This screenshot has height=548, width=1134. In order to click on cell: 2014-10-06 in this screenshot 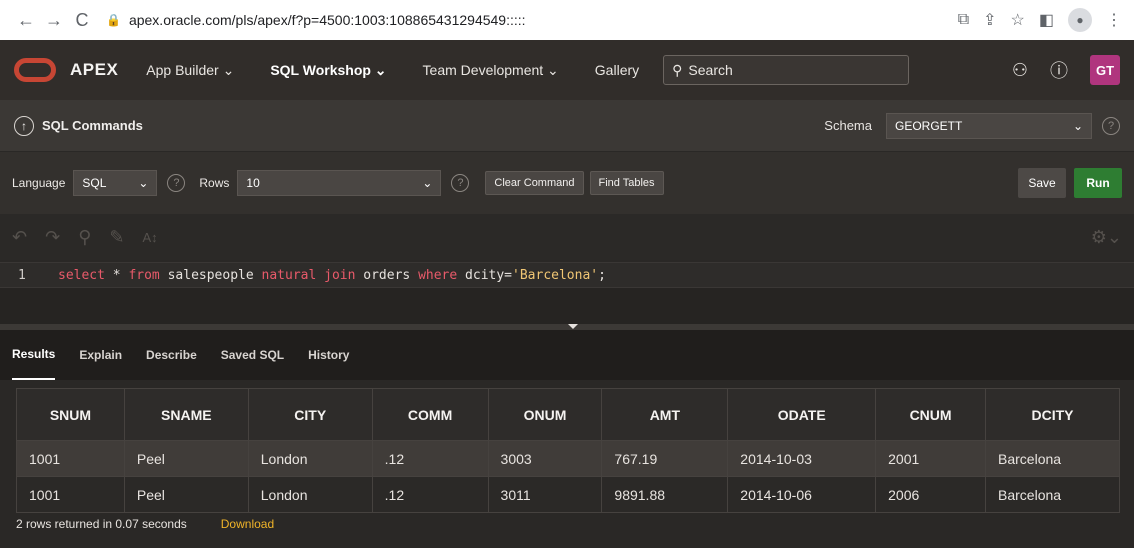, I will do `click(802, 494)`.